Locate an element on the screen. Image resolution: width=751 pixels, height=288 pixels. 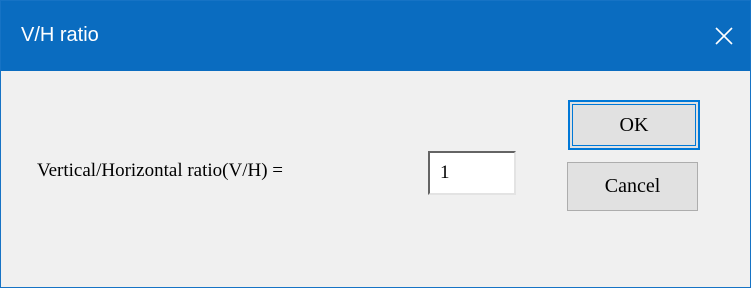
ok-button-label: OK is located at coordinates (634, 124).